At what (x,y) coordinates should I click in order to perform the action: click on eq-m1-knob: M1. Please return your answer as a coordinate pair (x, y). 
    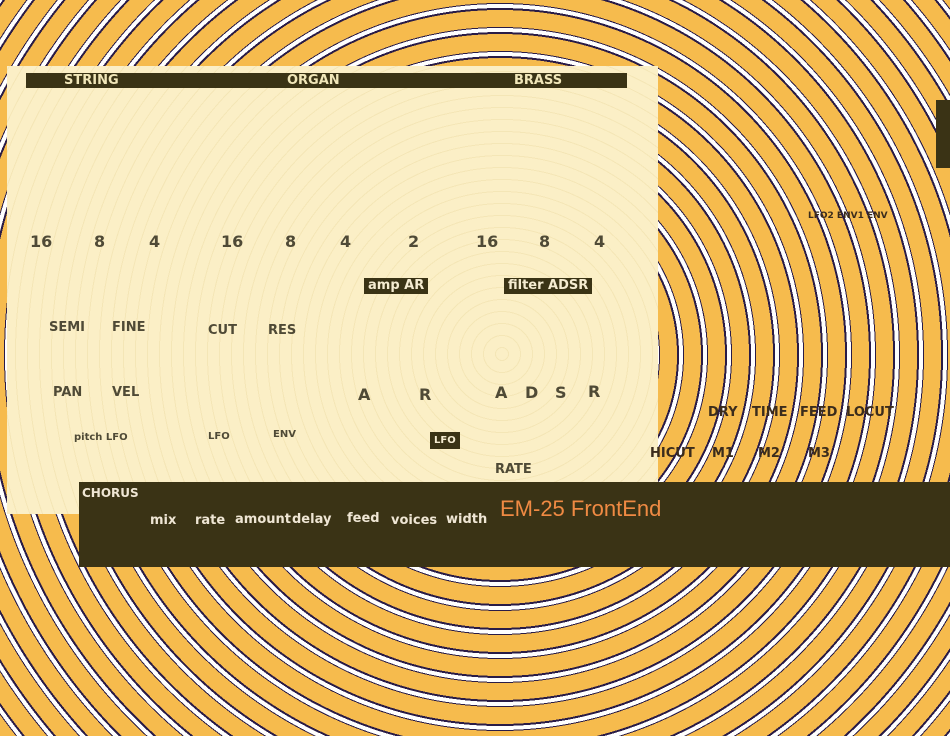
    Looking at the image, I should click on (723, 453).